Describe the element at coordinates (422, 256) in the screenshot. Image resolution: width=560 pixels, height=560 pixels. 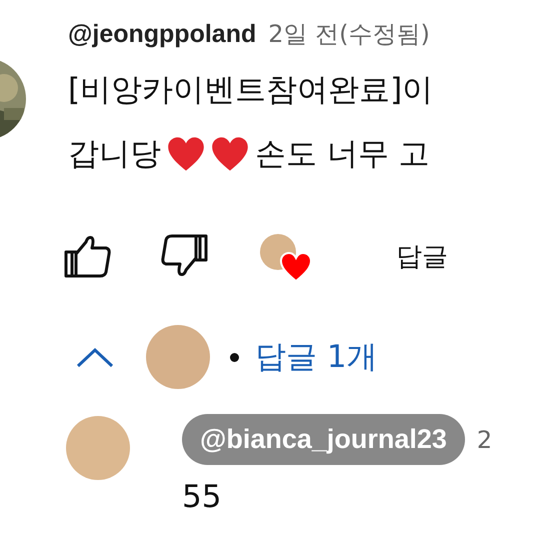
I see `reply-button: 답글` at that location.